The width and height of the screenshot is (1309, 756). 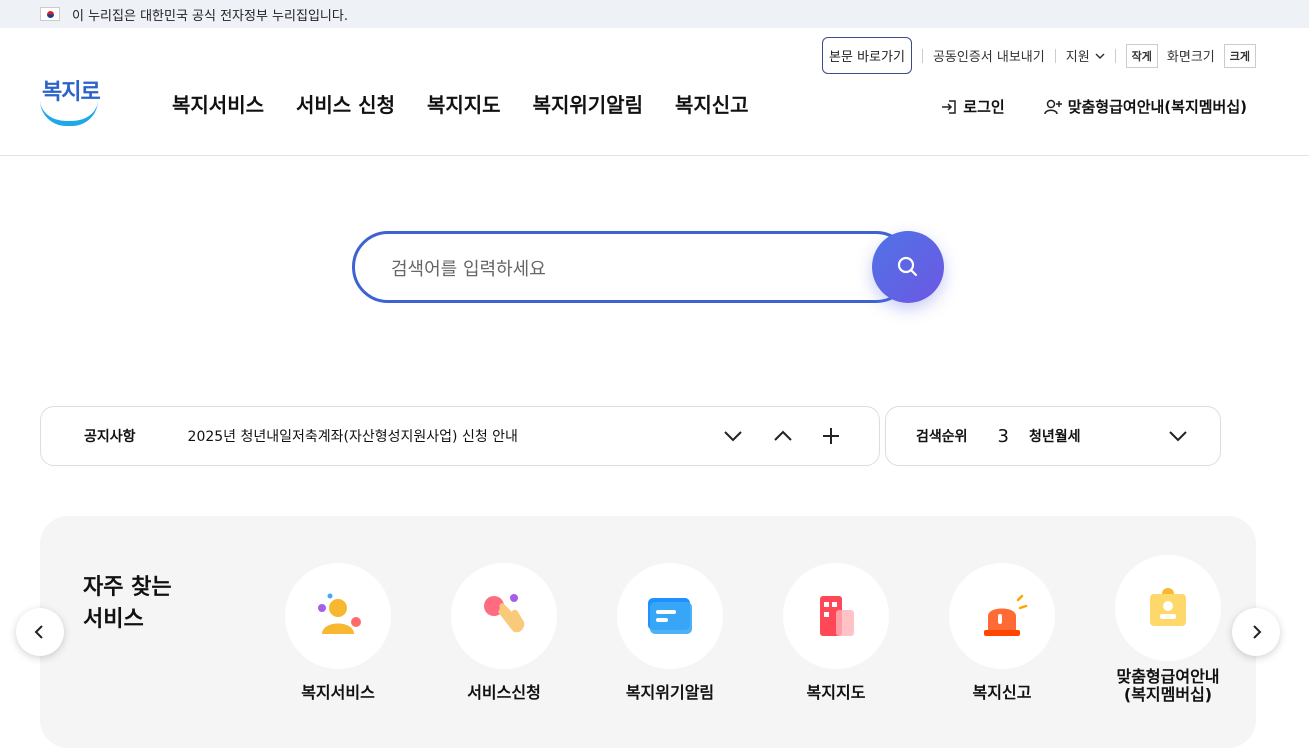 I want to click on search-icon, so click(x=907, y=266).